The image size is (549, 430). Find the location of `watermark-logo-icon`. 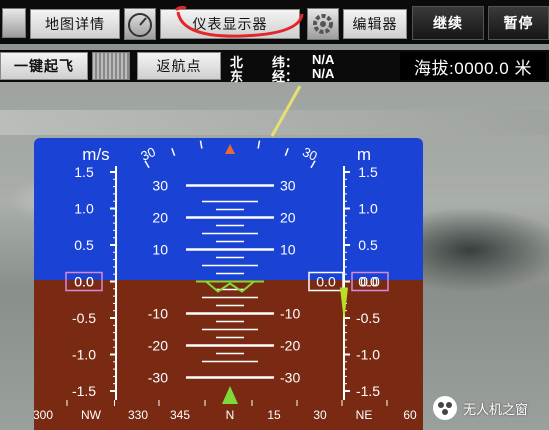

watermark-logo-icon is located at coordinates (445, 408).